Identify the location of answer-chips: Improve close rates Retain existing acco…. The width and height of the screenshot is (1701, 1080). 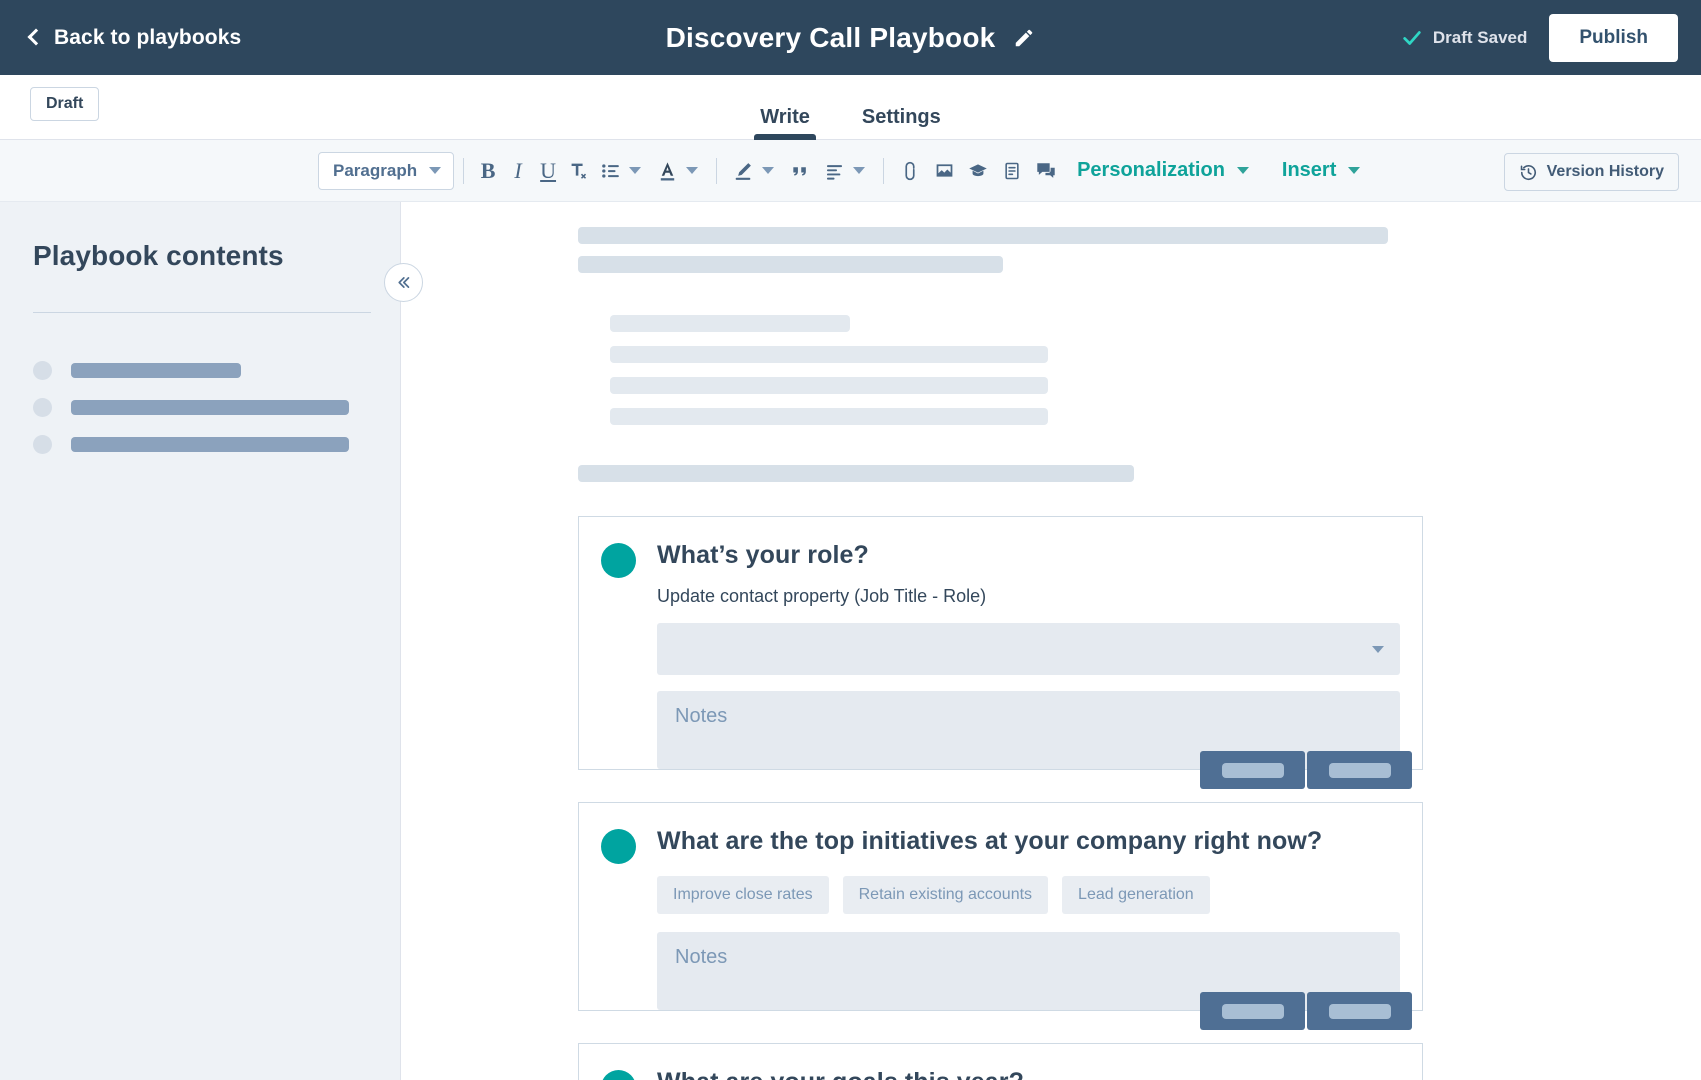
(1039, 895).